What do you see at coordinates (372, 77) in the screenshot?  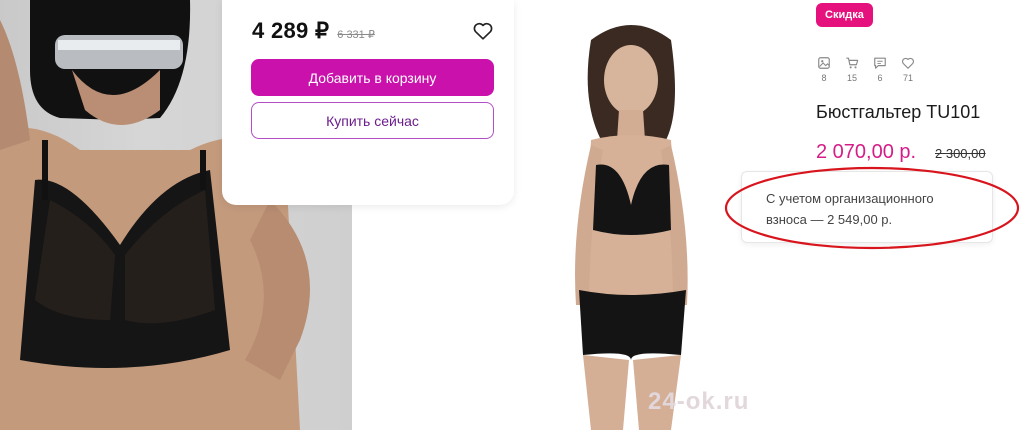 I see `add-to-cart-button: Добавить в корзину` at bounding box center [372, 77].